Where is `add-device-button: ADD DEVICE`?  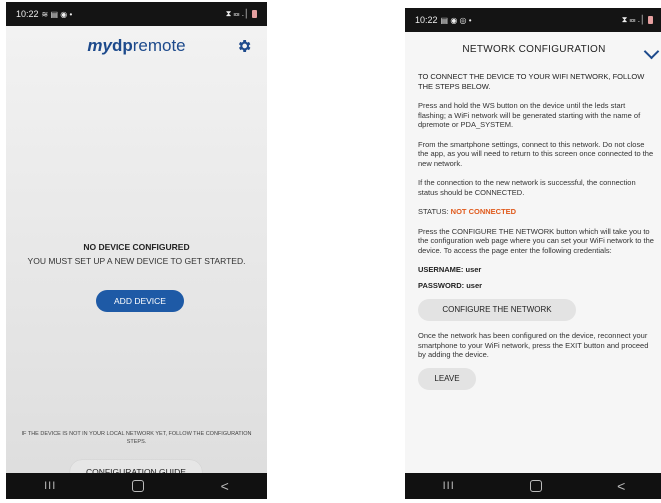
add-device-button: ADD DEVICE is located at coordinates (140, 301).